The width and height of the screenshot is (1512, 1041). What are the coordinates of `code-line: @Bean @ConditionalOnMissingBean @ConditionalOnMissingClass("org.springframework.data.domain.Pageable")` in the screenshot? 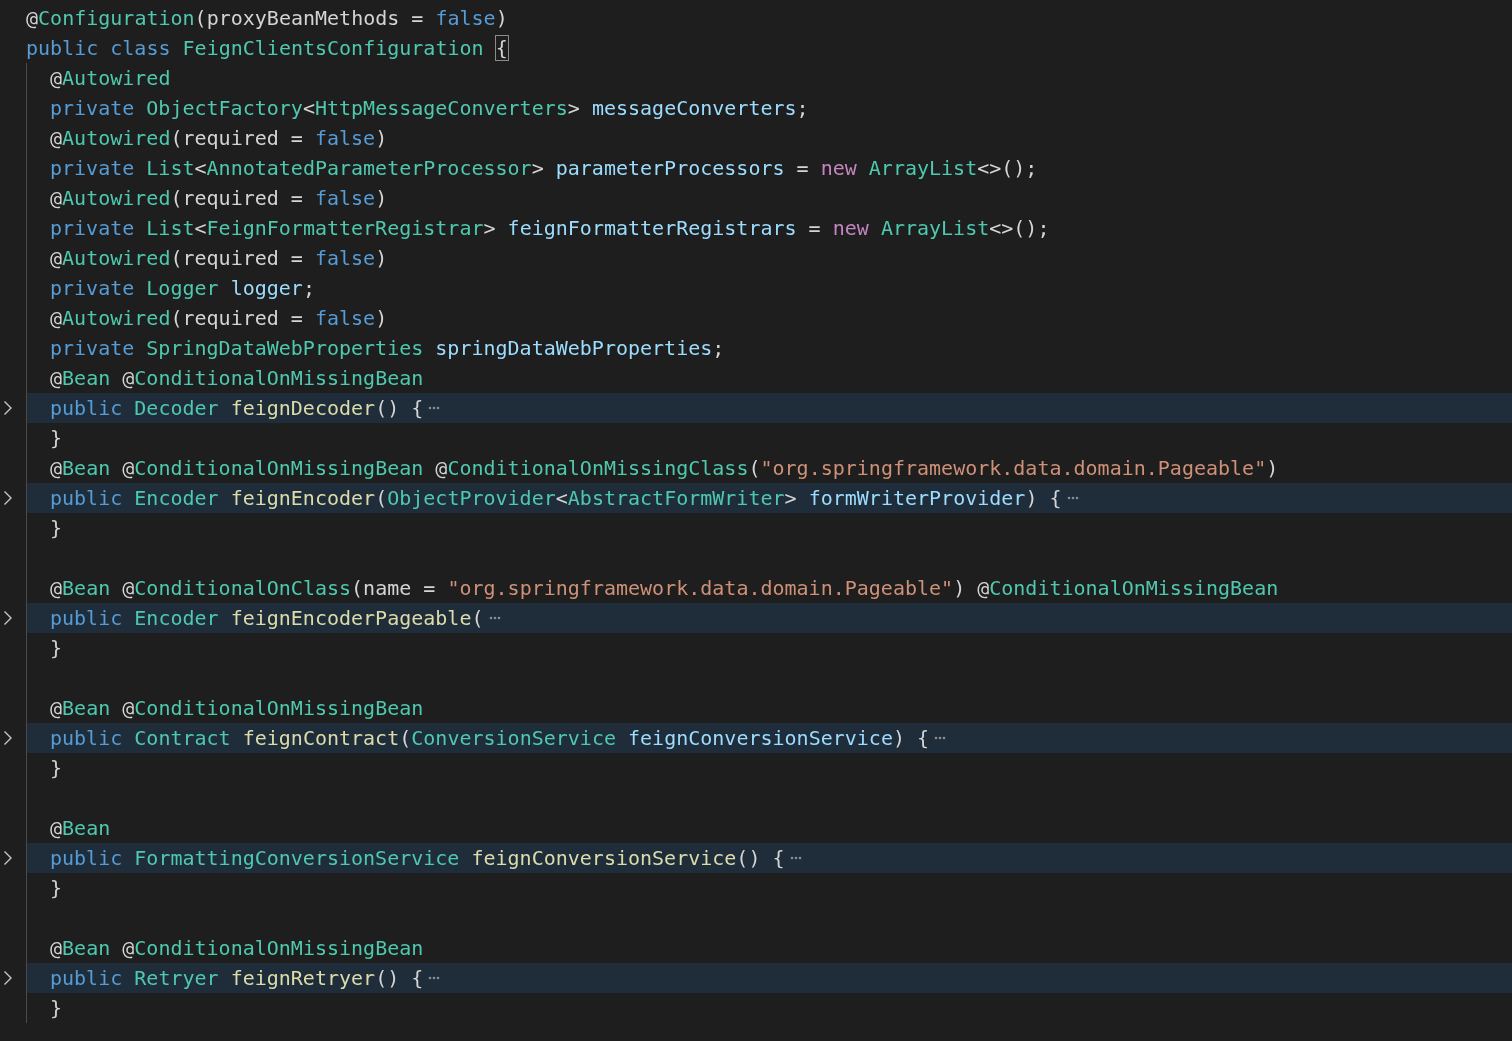 It's located at (664, 468).